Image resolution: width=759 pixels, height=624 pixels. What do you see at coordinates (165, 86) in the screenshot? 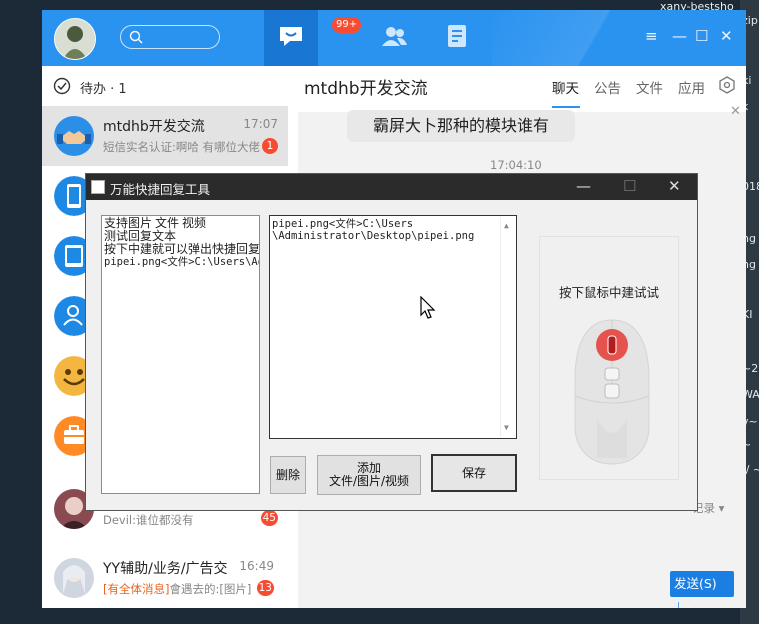
I see `todo-bar: 待办 · 1` at bounding box center [165, 86].